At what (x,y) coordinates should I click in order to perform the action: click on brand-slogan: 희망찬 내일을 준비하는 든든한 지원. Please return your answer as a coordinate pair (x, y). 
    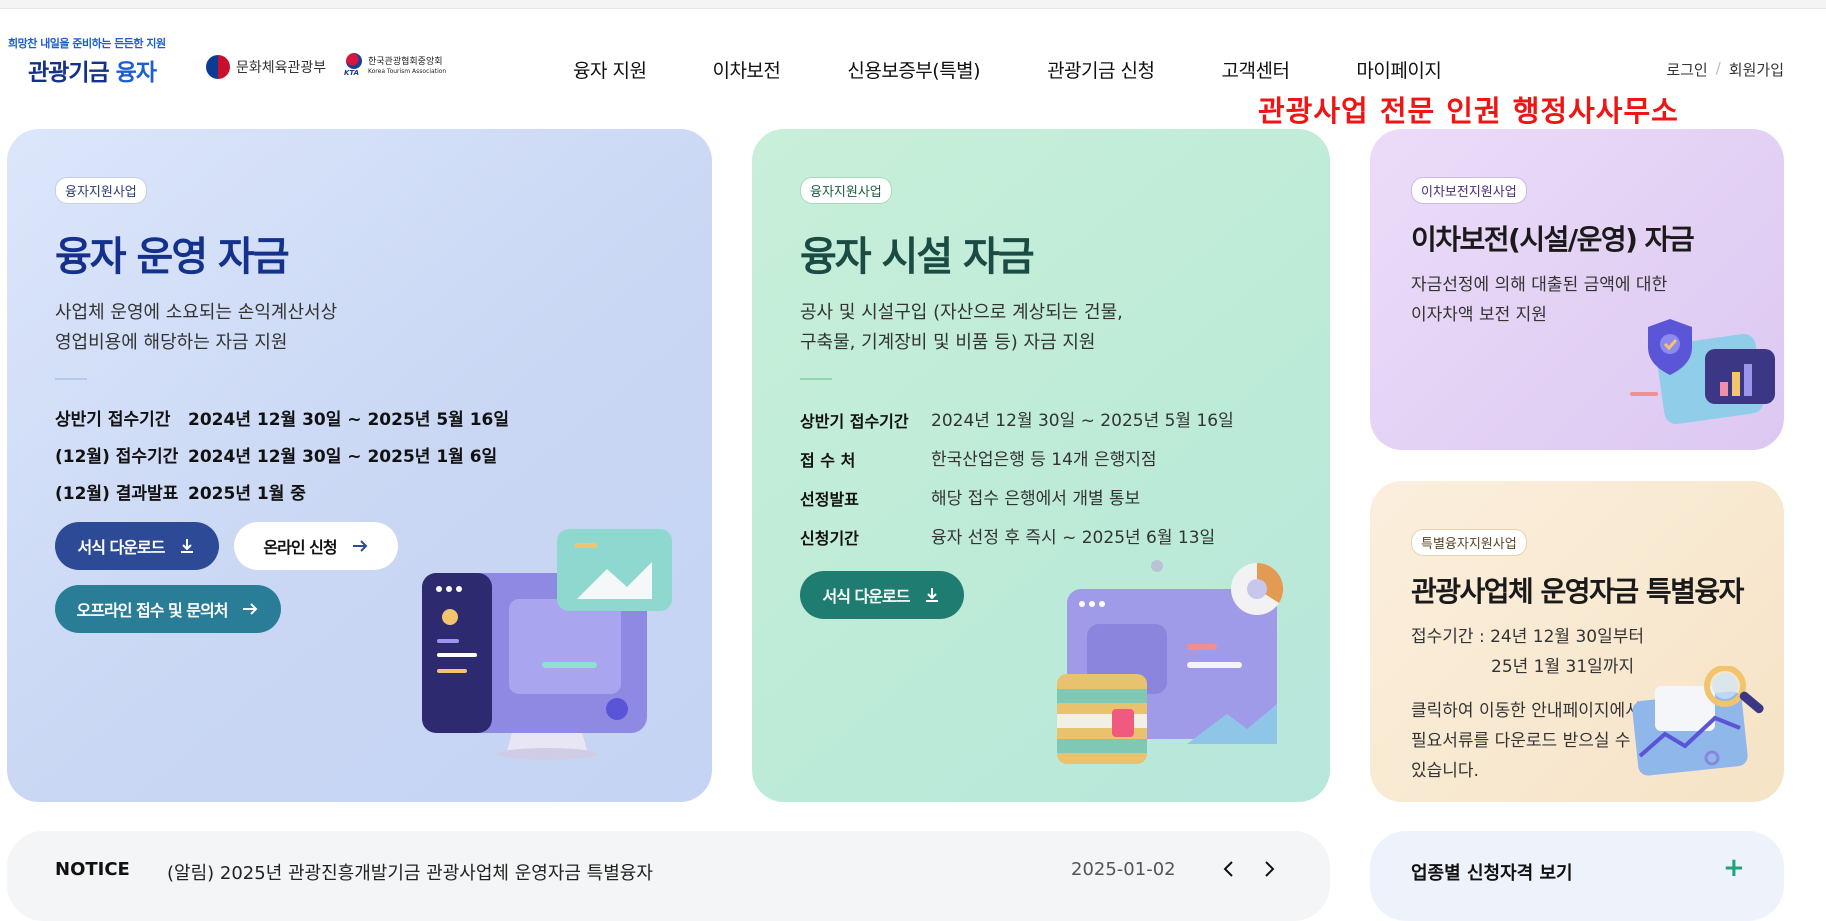
    Looking at the image, I should click on (87, 43).